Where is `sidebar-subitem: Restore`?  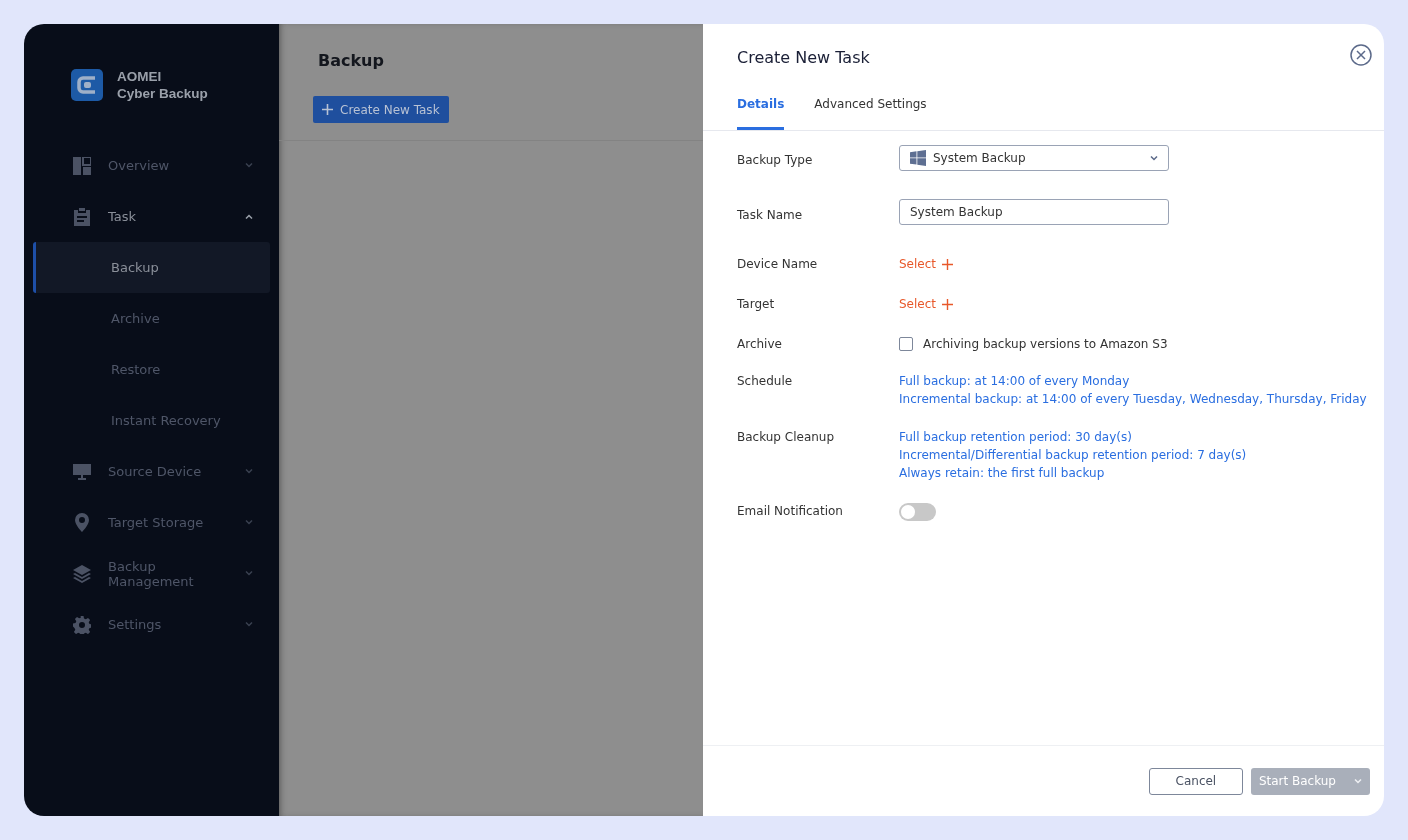
sidebar-subitem: Restore is located at coordinates (151, 369).